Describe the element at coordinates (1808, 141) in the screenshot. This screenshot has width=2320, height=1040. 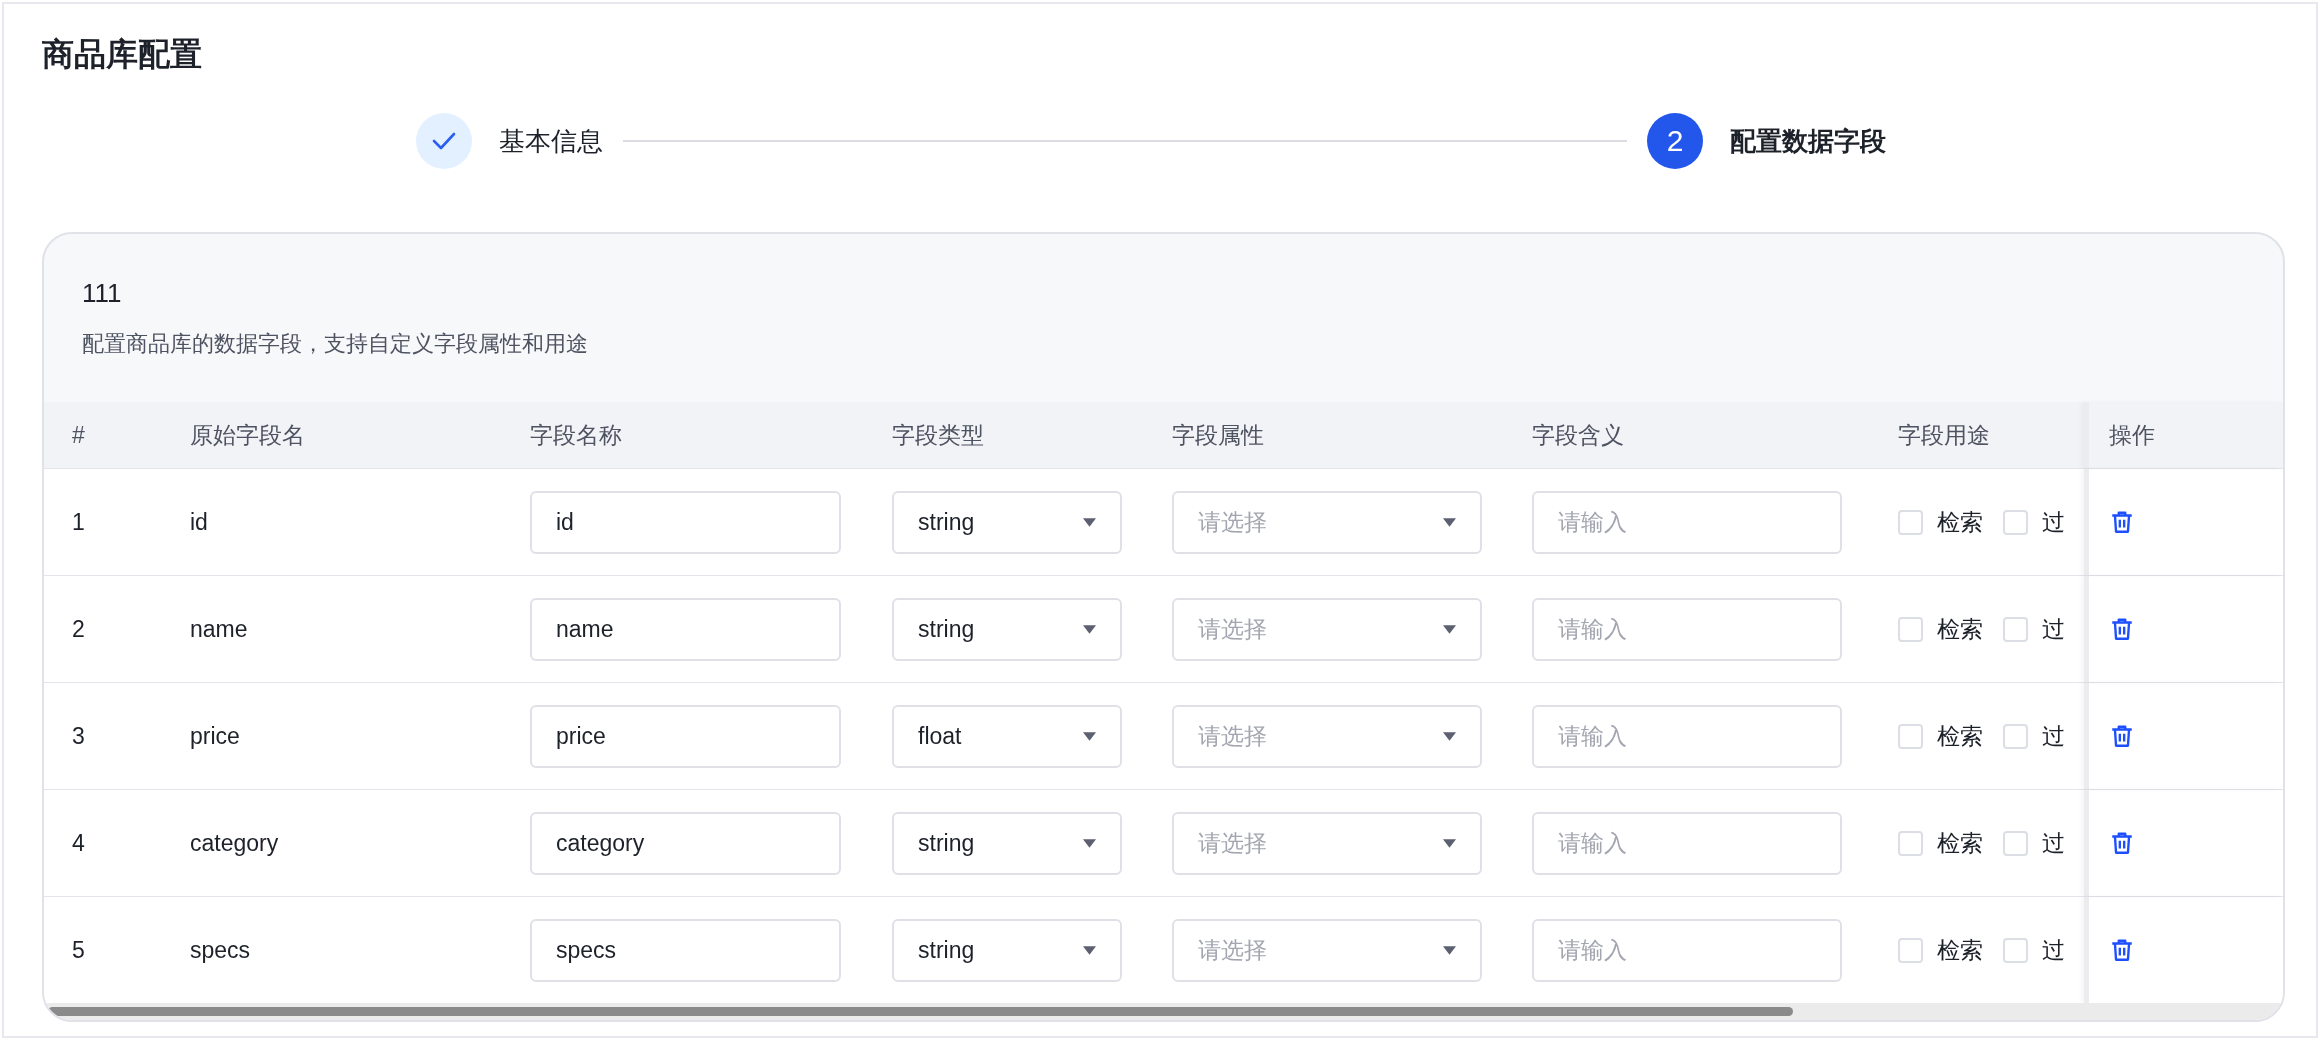
I see `step-label: 配置数据字段` at that location.